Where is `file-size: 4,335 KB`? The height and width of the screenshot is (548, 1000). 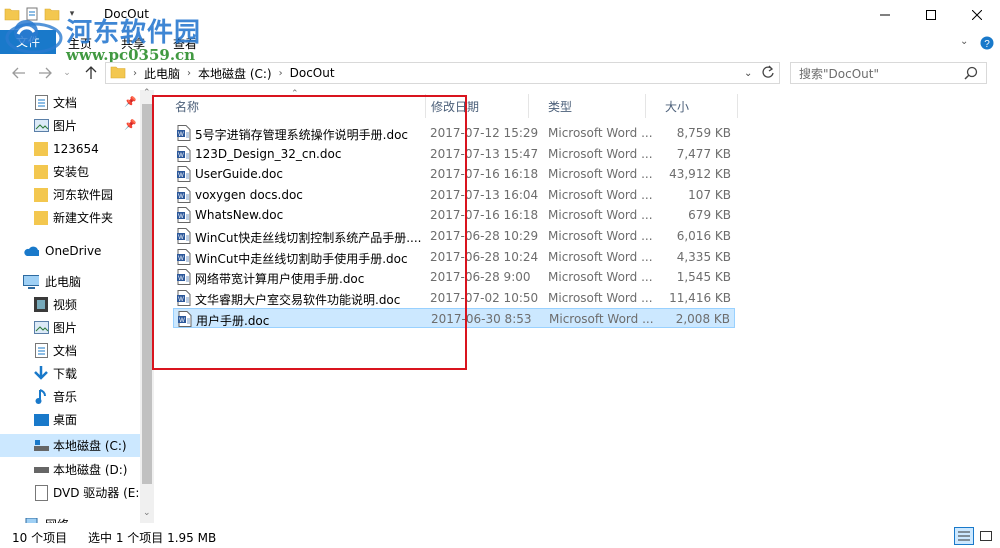 file-size: 4,335 KB is located at coordinates (703, 256).